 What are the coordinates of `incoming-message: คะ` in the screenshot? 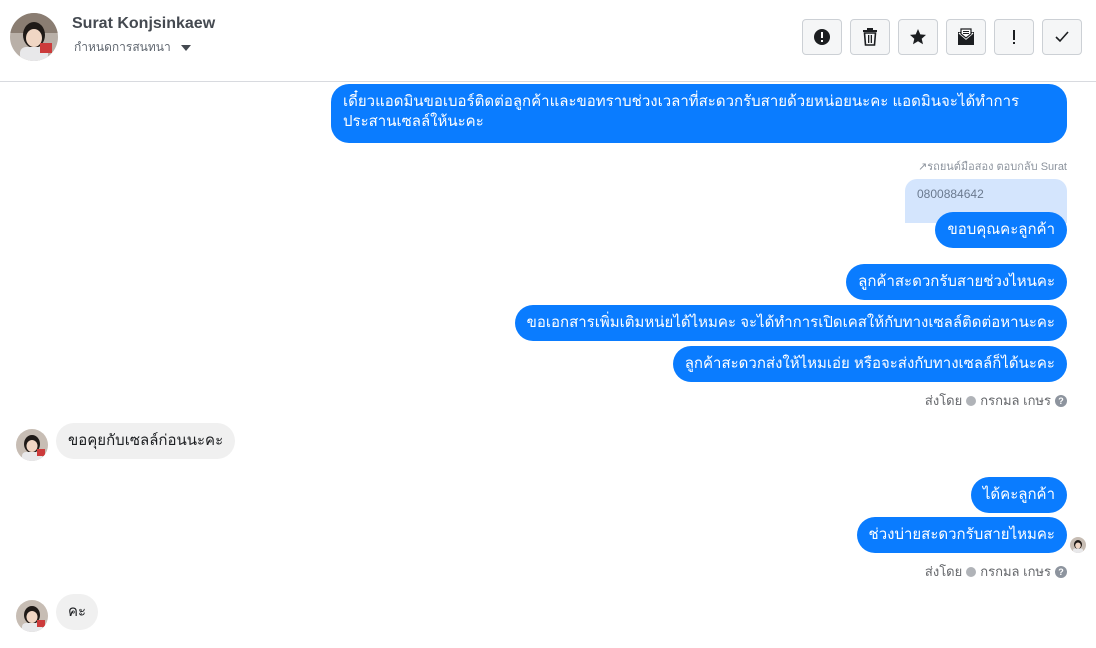 It's located at (77, 612).